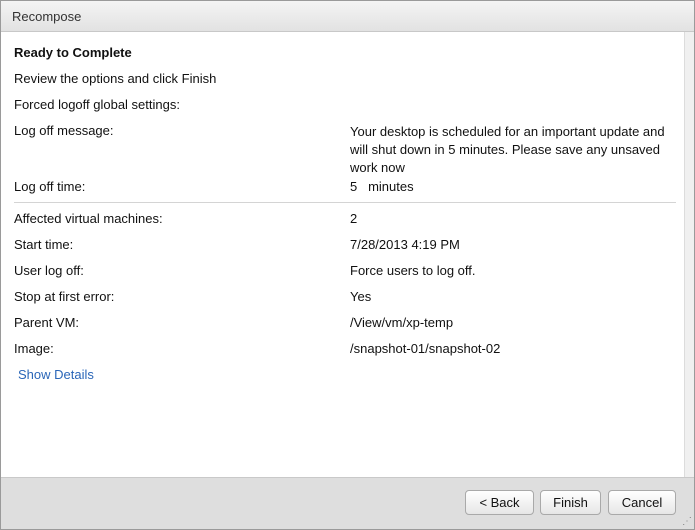  Describe the element at coordinates (346, 272) in the screenshot. I see `detail-row: User log off: Force users to log off.` at that location.